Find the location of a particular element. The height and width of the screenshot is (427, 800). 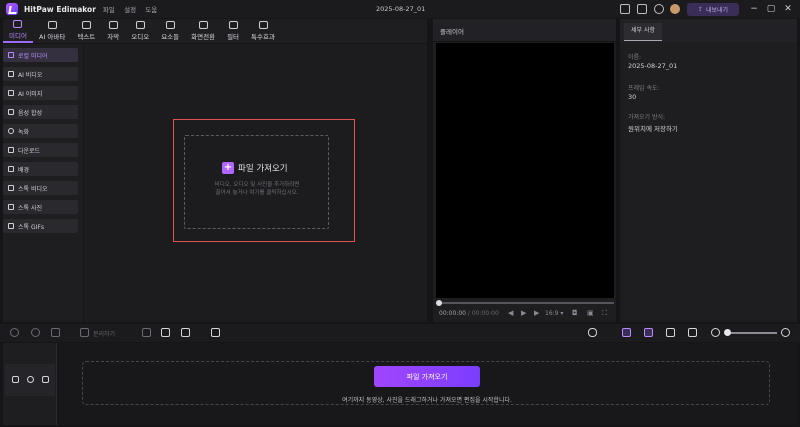

zoom-out-icon is located at coordinates (715, 332).